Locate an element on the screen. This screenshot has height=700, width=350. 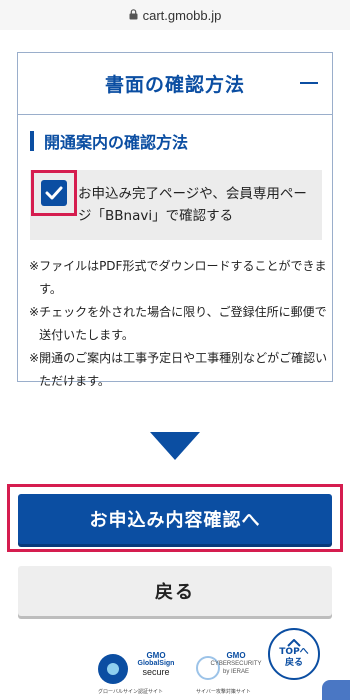
note-item: ※ ファイルはPDF形式でダウンロードすることができます。 is located at coordinates (179, 278).